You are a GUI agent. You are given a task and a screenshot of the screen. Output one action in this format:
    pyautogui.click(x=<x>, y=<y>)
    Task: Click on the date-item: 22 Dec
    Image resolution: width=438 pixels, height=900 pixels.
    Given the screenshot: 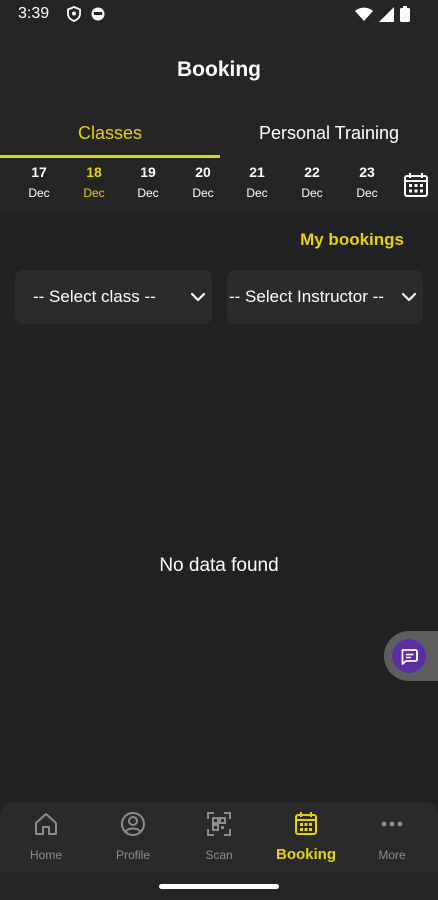 What is the action you would take?
    pyautogui.click(x=312, y=183)
    